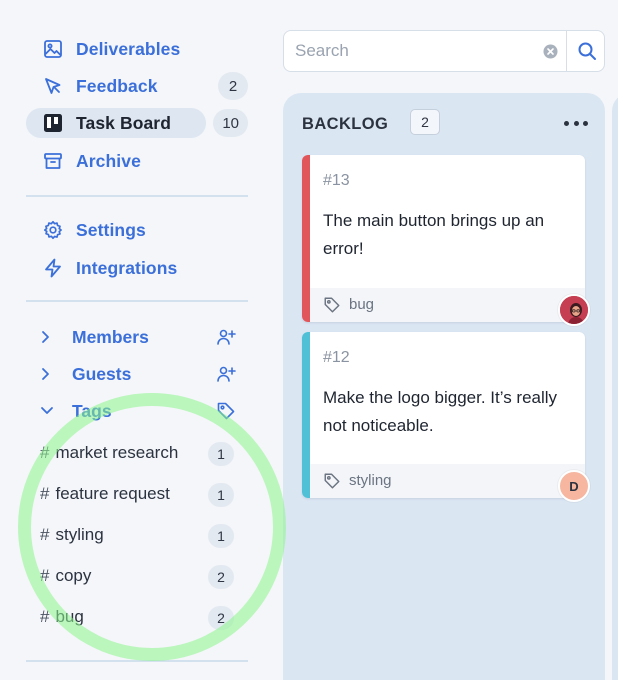  I want to click on tag-name: styling, so click(79, 534).